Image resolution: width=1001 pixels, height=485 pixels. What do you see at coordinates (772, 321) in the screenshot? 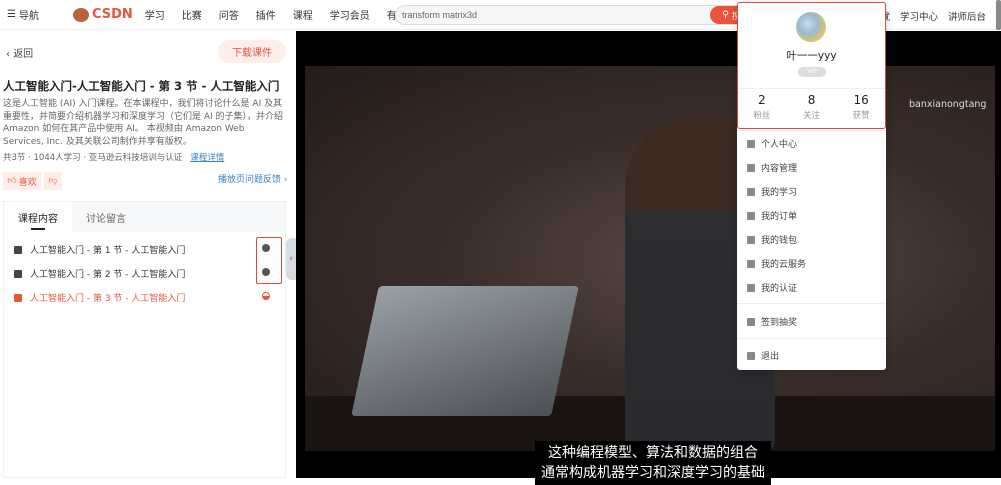
I see `menu-checkin: 签到抽奖` at bounding box center [772, 321].